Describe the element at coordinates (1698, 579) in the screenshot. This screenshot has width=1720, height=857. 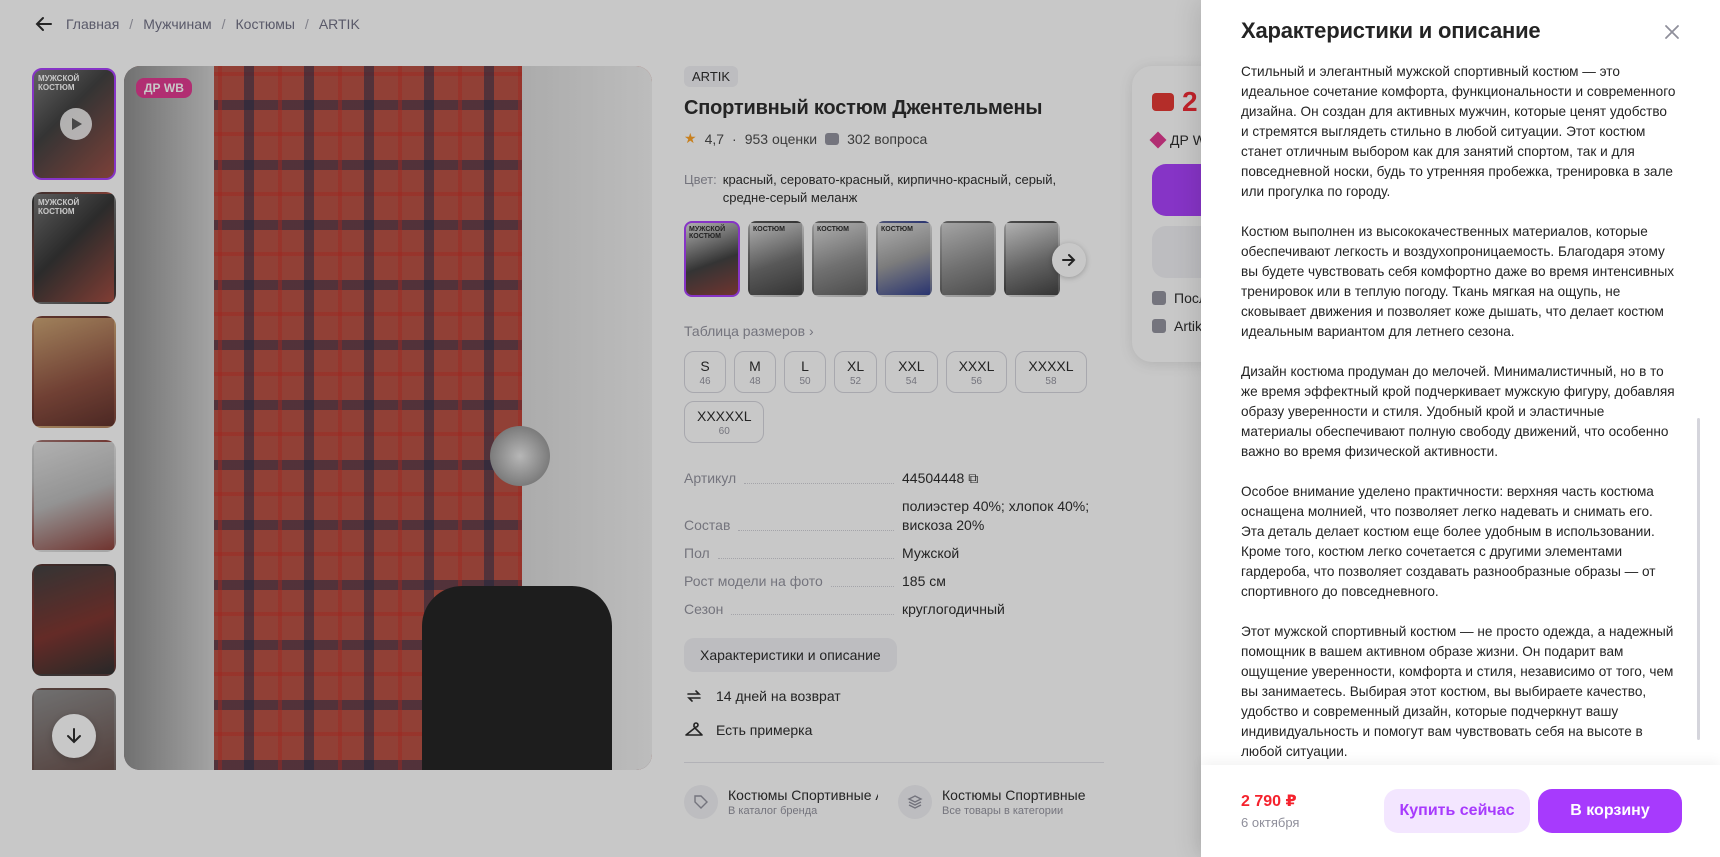
I see `drawer-scrollbar` at that location.